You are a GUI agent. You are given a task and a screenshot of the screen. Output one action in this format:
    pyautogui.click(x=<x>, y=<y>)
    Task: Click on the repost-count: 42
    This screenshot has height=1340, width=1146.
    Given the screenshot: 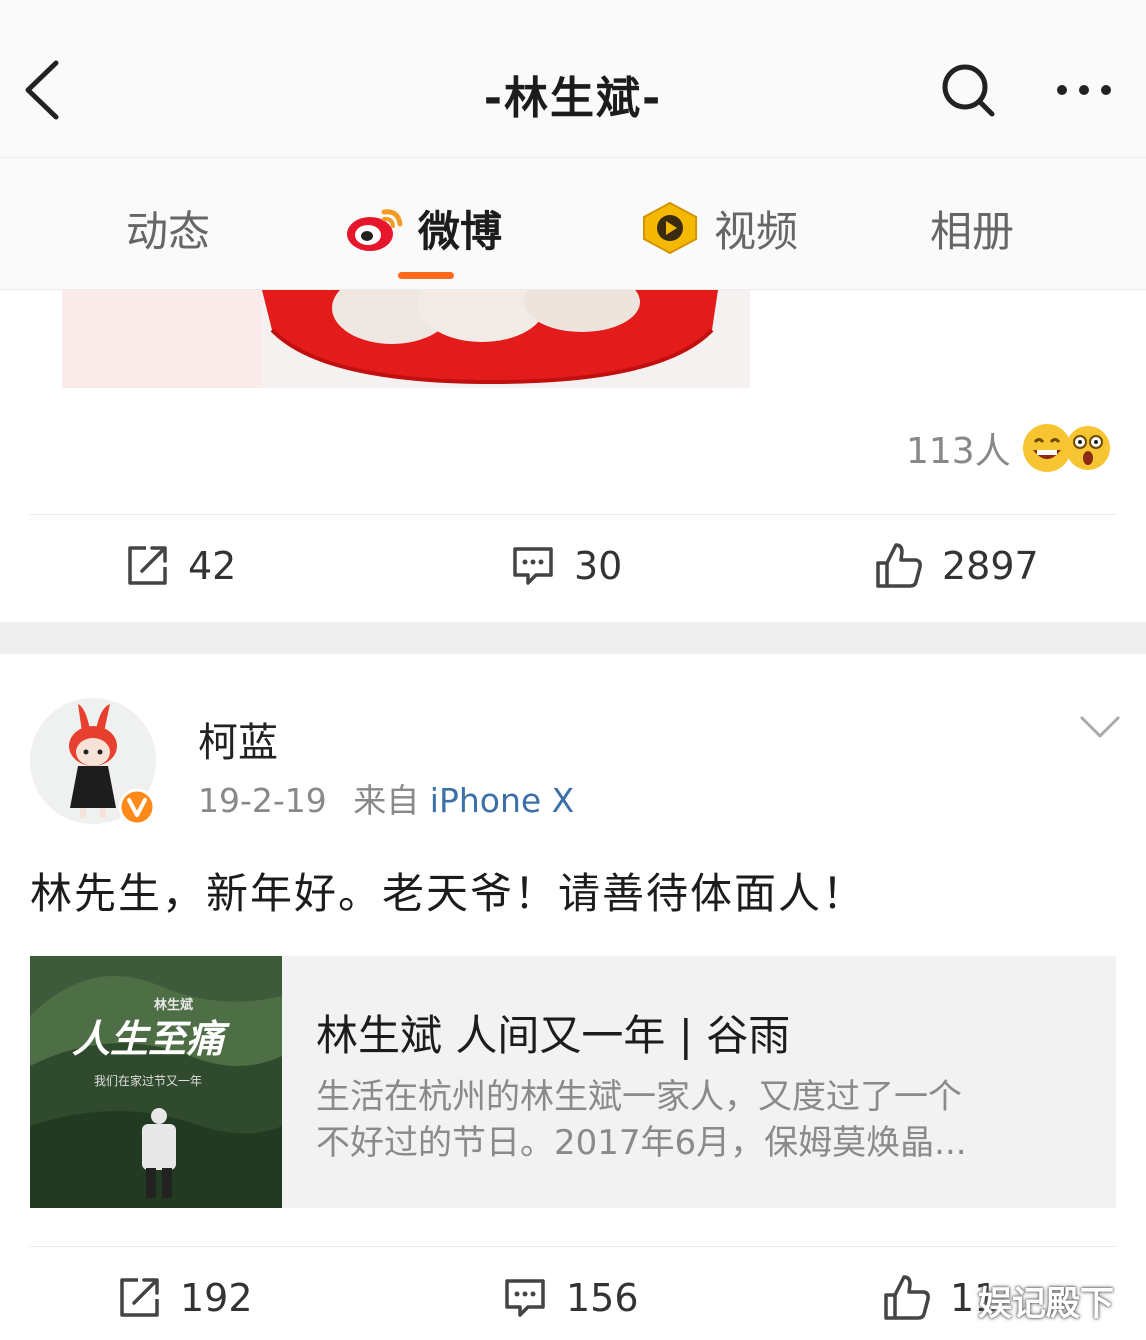 What is the action you would take?
    pyautogui.click(x=212, y=566)
    